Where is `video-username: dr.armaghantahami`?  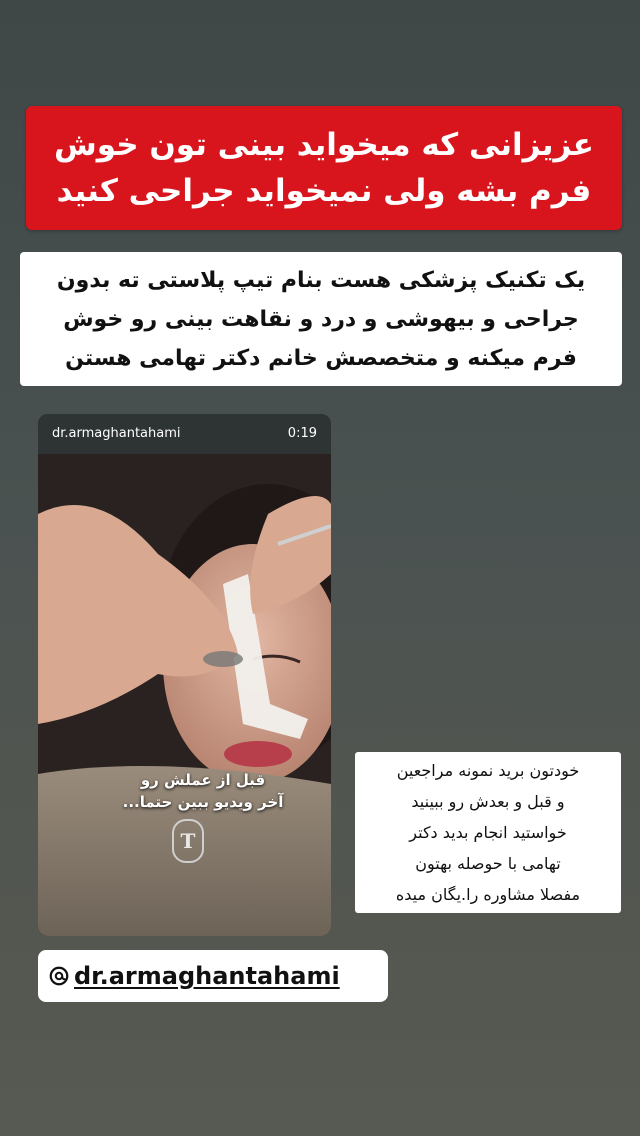 video-username: dr.armaghantahami is located at coordinates (116, 433).